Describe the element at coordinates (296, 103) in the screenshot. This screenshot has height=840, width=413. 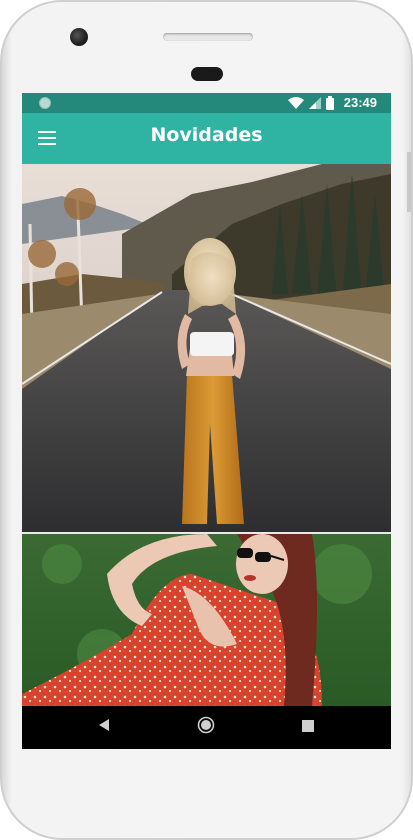
I see `wifi-icon` at that location.